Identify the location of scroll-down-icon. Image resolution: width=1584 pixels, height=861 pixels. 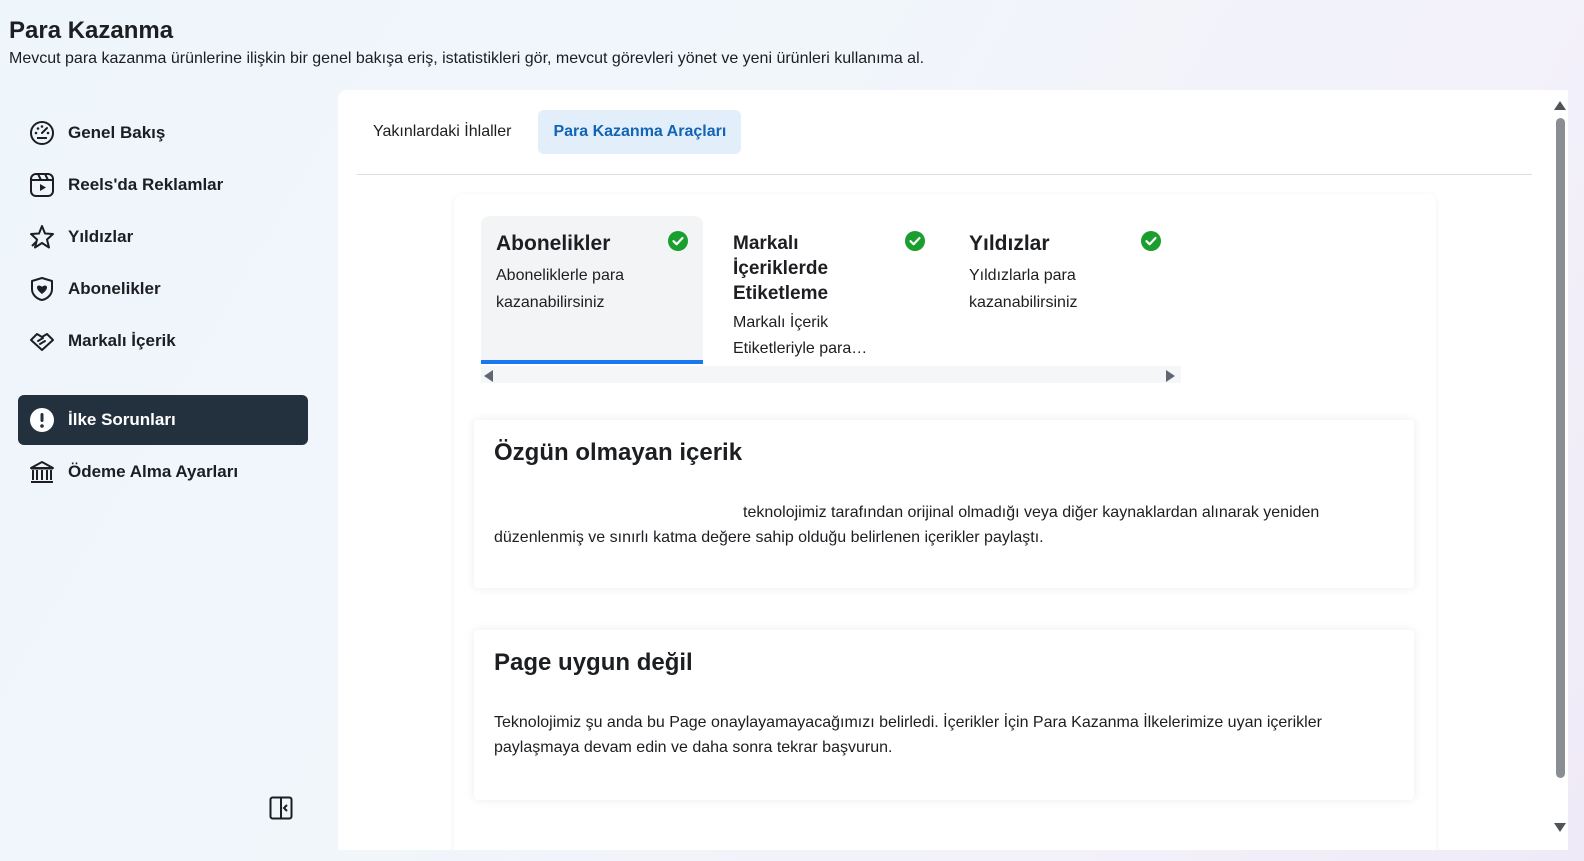
(1560, 829).